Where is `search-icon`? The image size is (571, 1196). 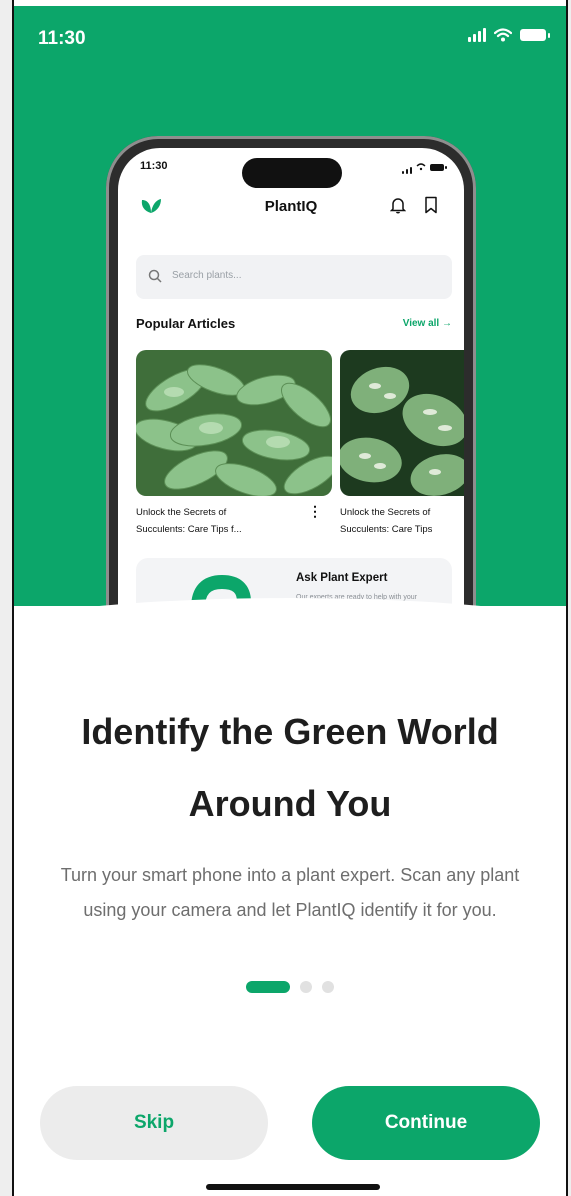 search-icon is located at coordinates (155, 276).